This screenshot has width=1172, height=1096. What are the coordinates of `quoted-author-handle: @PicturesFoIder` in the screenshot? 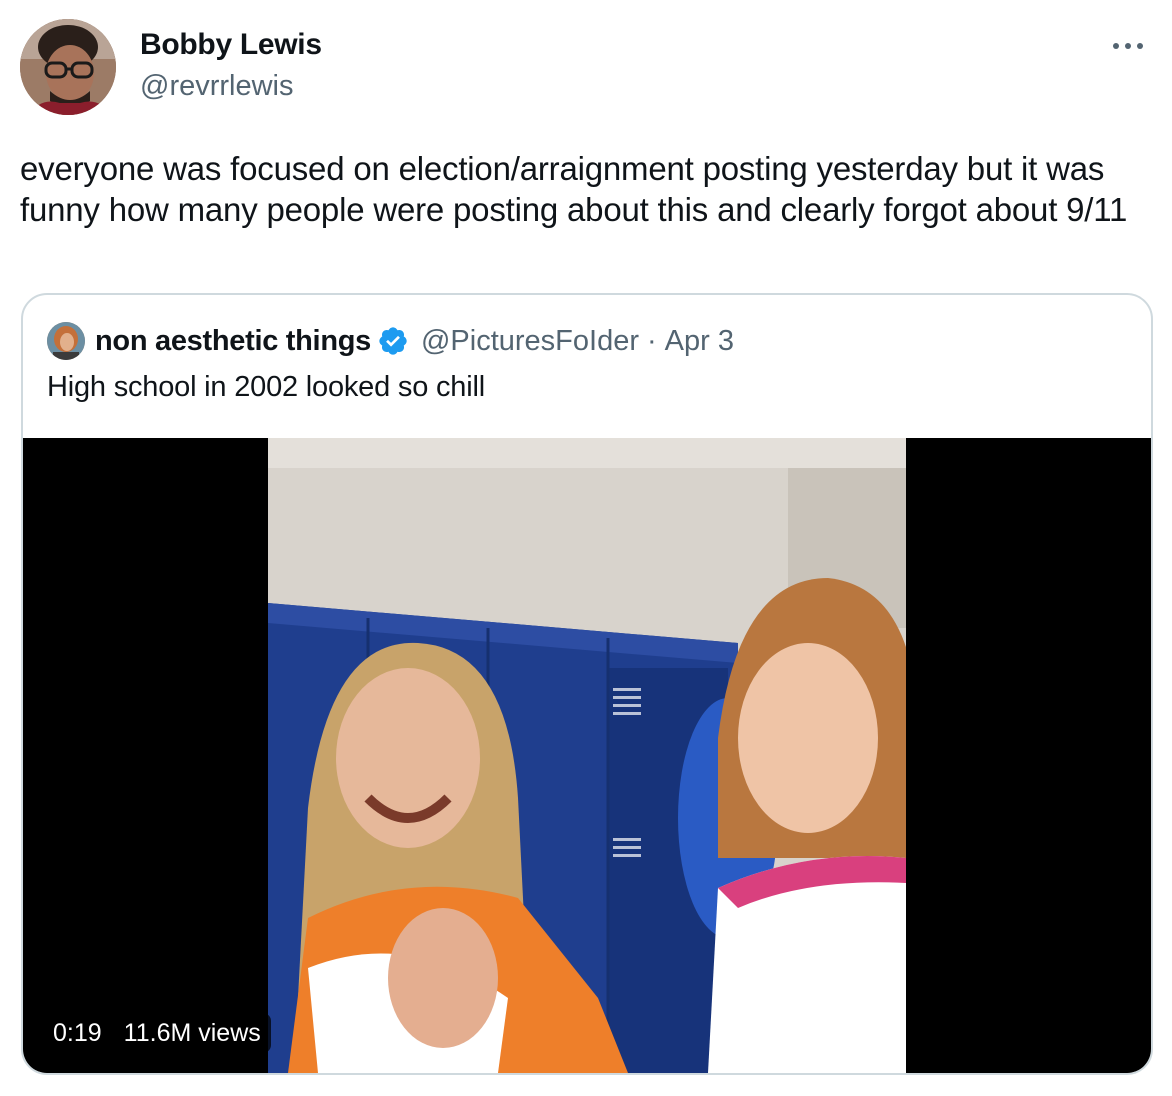 It's located at (530, 341).